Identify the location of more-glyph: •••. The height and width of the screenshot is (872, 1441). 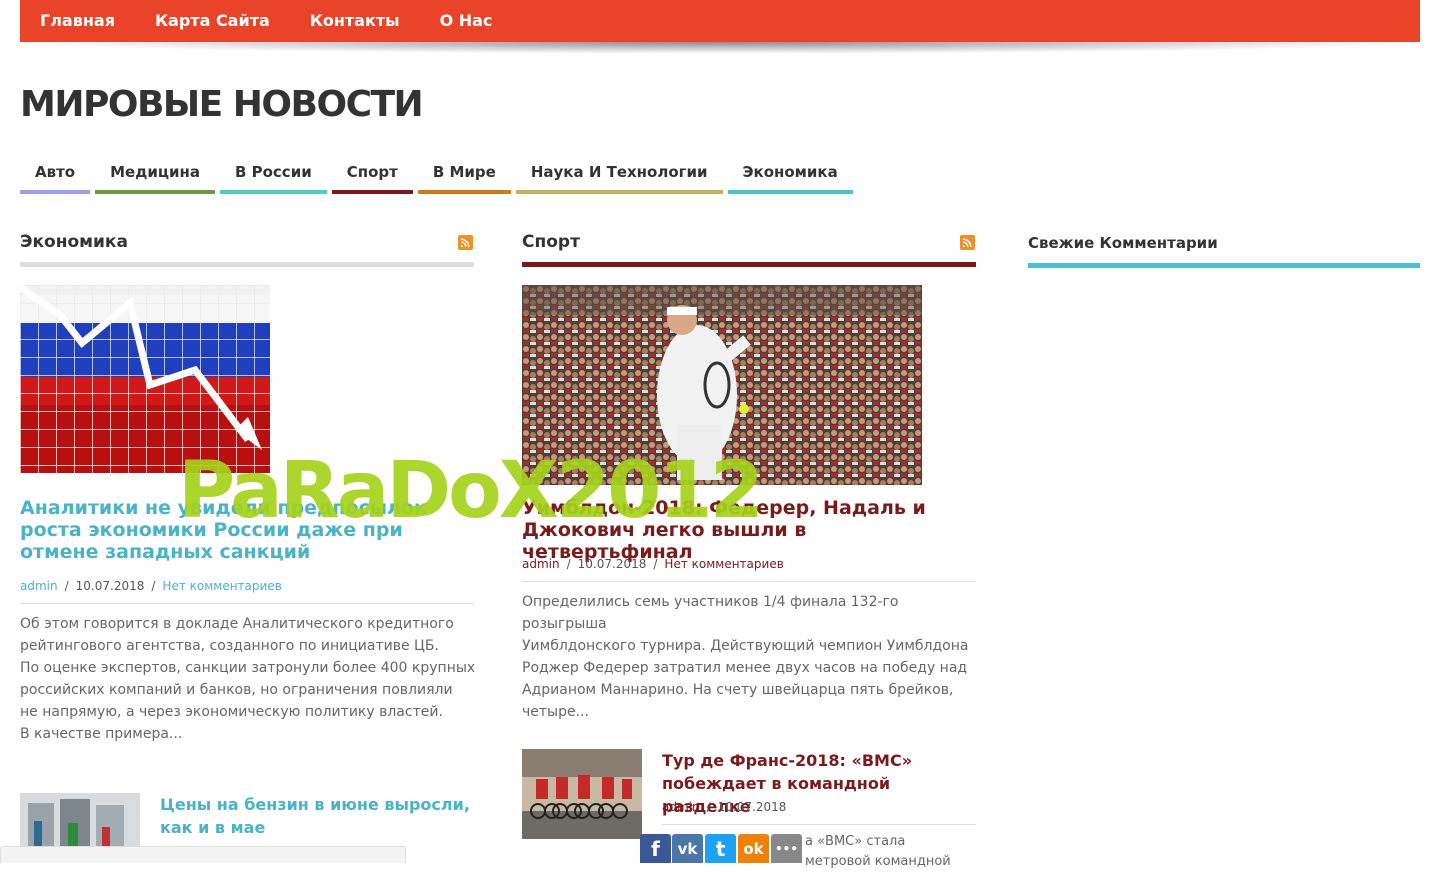
(786, 848).